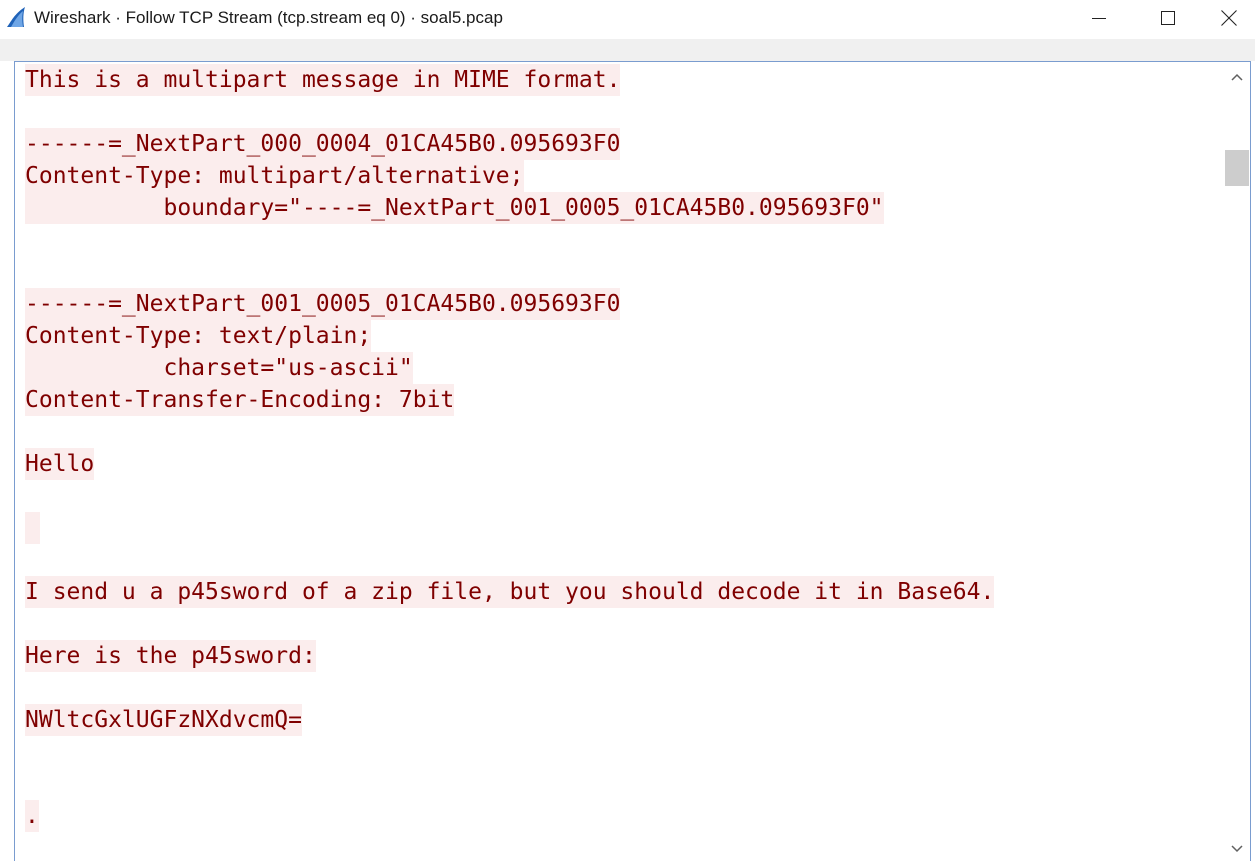  Describe the element at coordinates (274, 176) in the screenshot. I see `stream-line-text: Content-Type: multipart/alternative;` at that location.